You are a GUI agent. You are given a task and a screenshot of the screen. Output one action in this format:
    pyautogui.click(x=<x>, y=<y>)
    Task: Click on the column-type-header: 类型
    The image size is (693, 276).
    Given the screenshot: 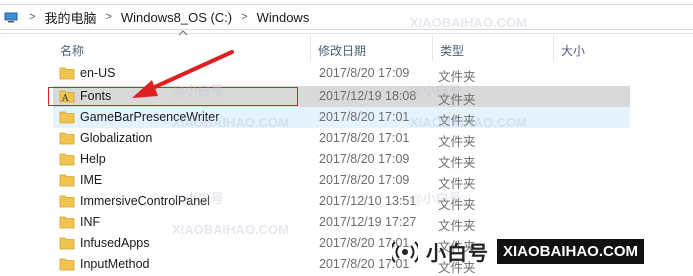 What is the action you would take?
    pyautogui.click(x=452, y=50)
    